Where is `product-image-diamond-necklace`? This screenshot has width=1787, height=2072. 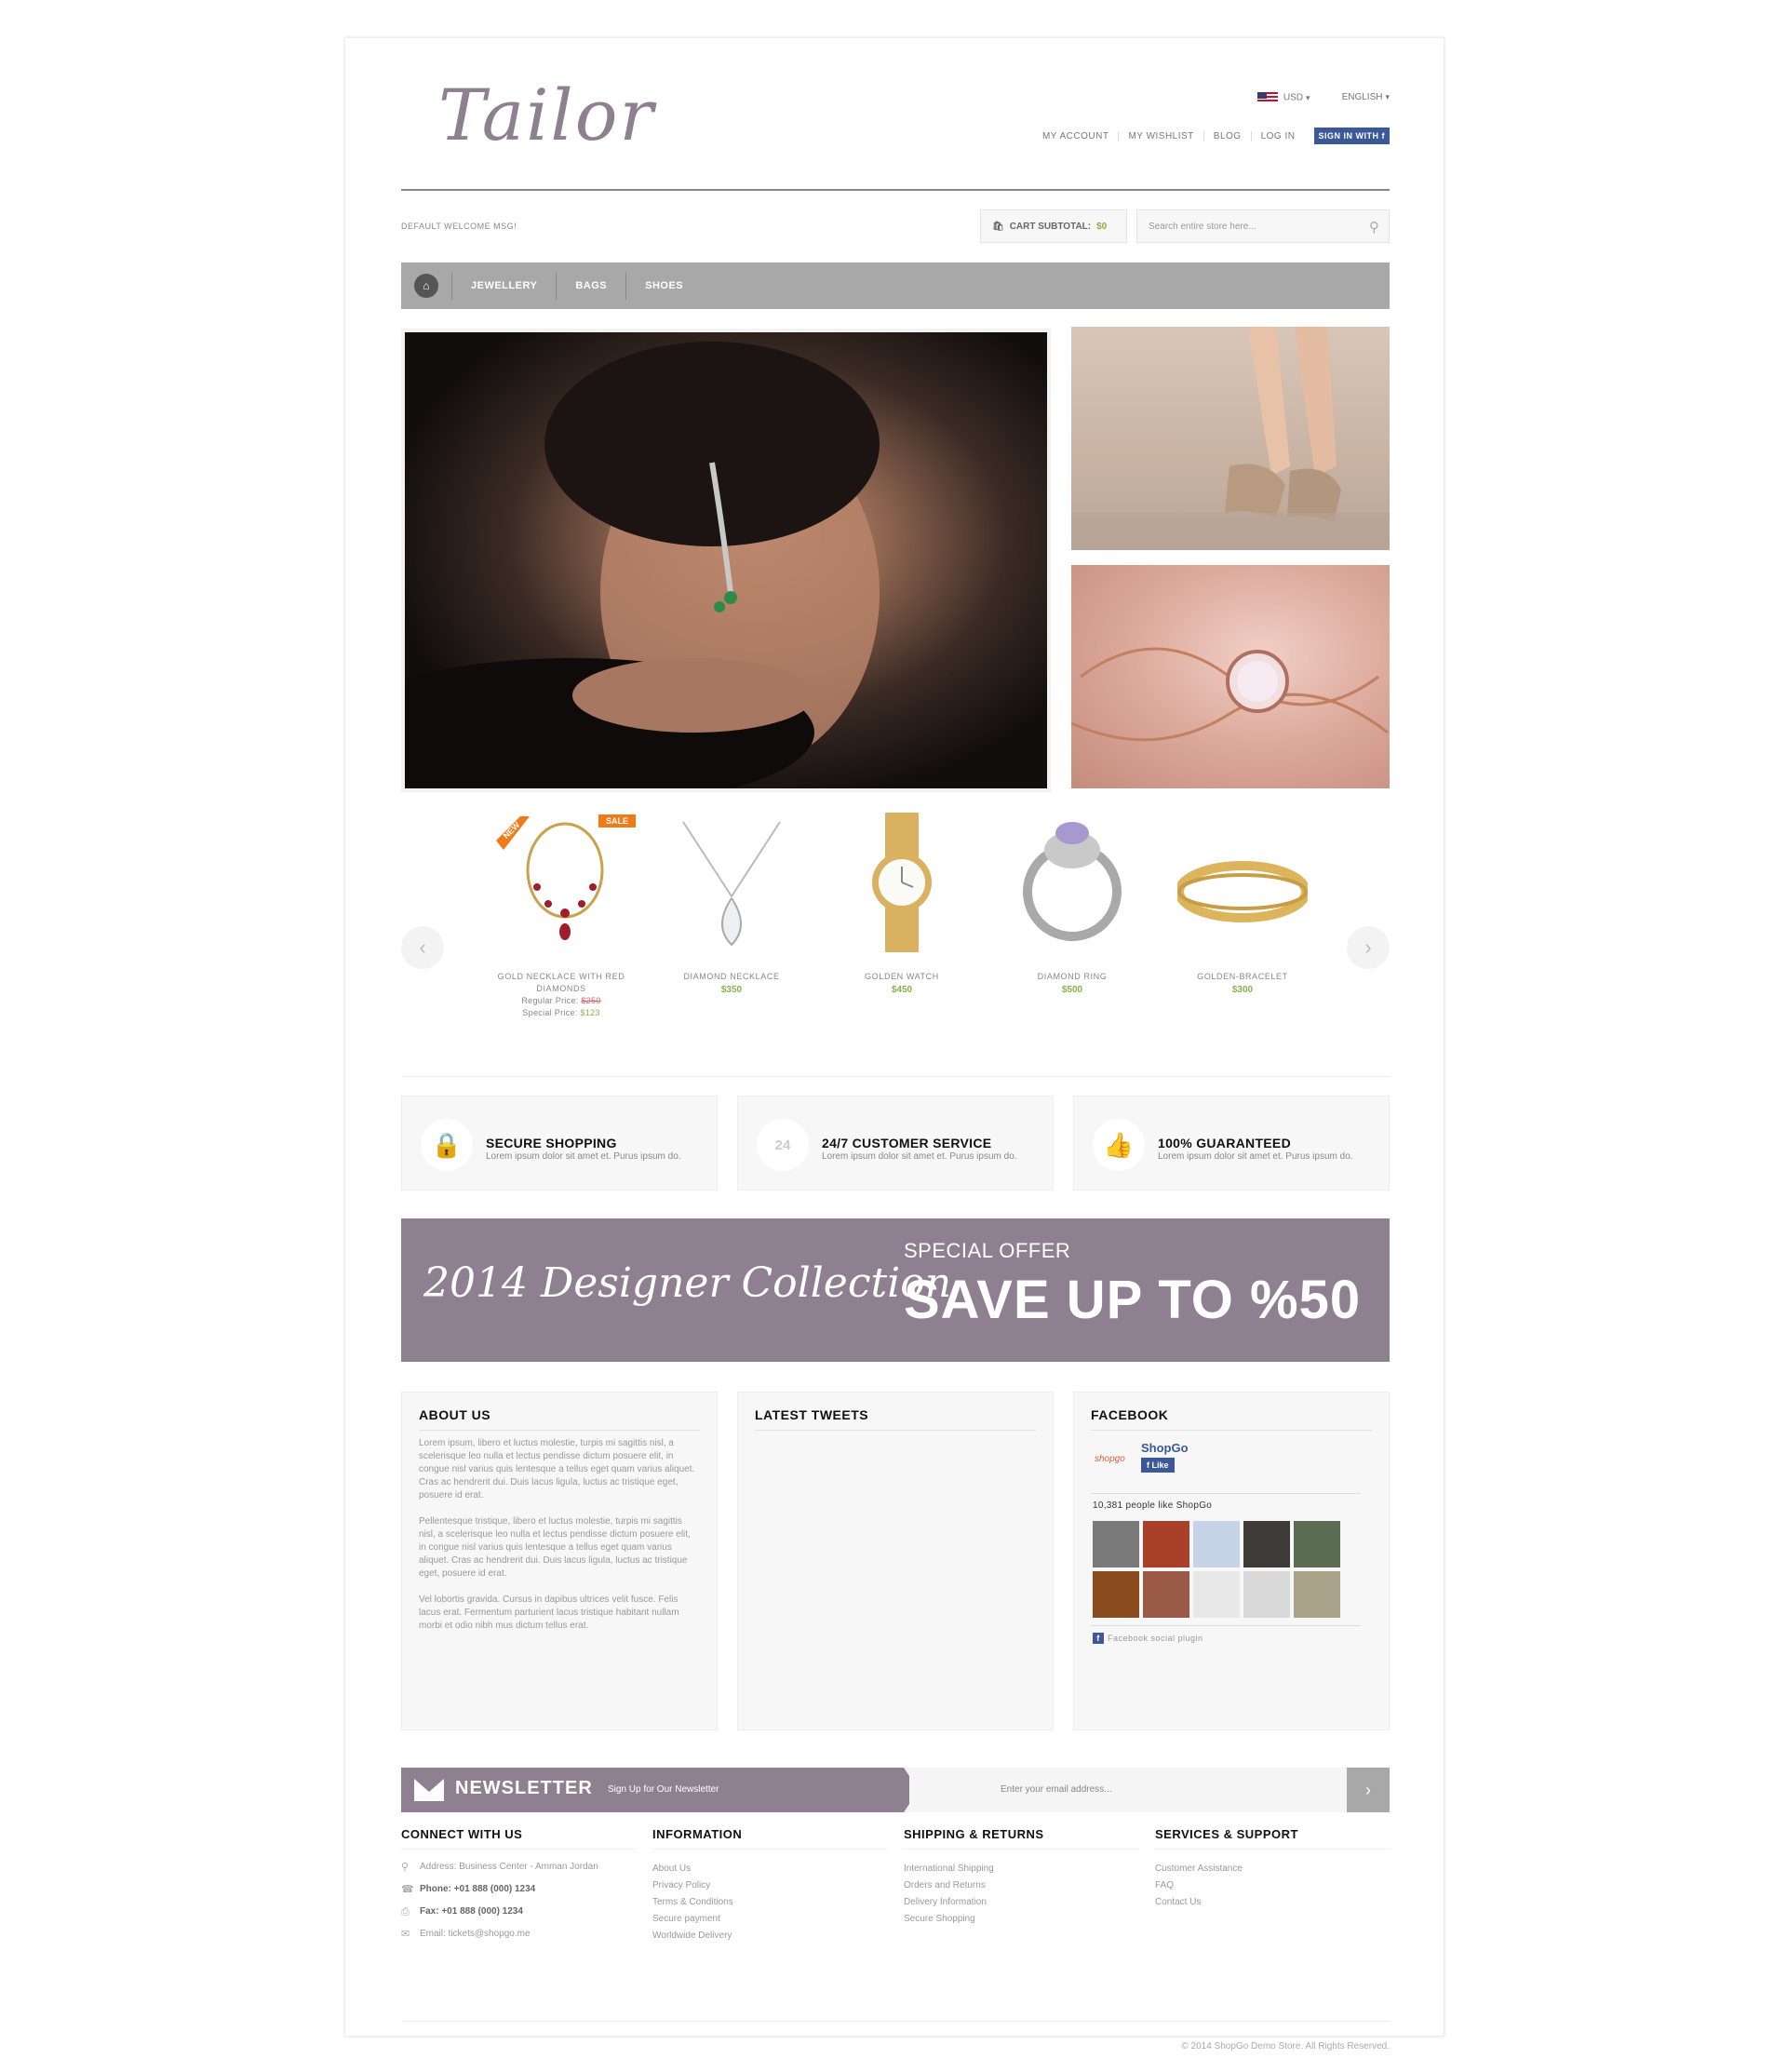 product-image-diamond-necklace is located at coordinates (731, 882).